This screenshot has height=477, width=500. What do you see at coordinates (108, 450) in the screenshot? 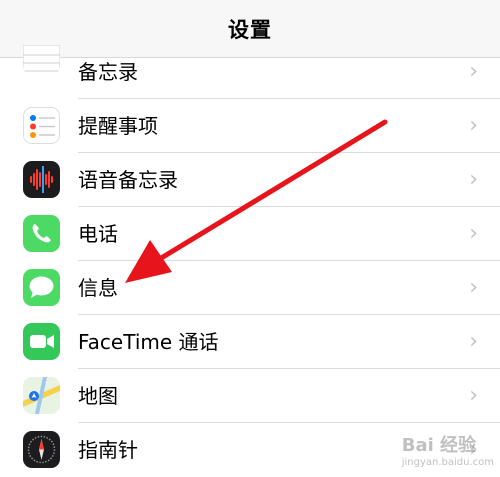
I see `settings-item-label: 指南针` at bounding box center [108, 450].